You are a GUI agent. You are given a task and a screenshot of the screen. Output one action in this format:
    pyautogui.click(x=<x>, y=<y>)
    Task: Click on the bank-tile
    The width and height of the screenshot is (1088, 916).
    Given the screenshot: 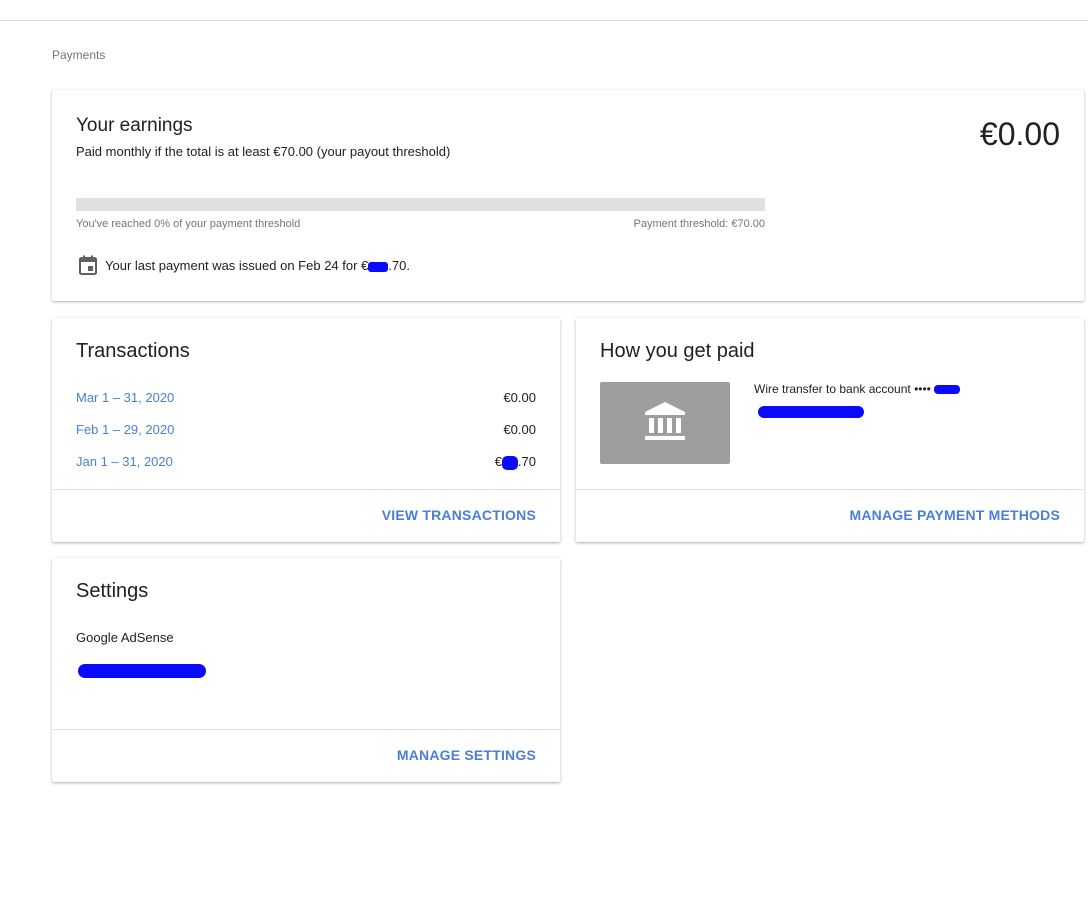 What is the action you would take?
    pyautogui.click(x=665, y=423)
    